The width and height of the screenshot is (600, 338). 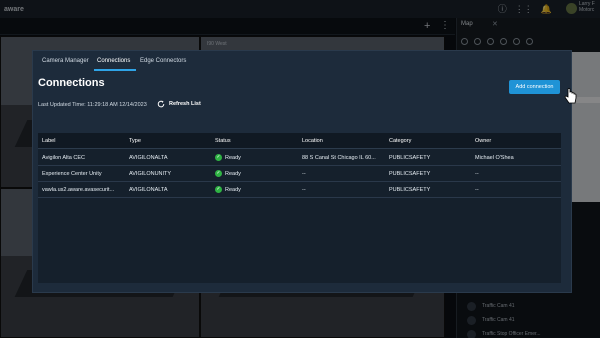 I want to click on column-header-category: Category, so click(x=400, y=141).